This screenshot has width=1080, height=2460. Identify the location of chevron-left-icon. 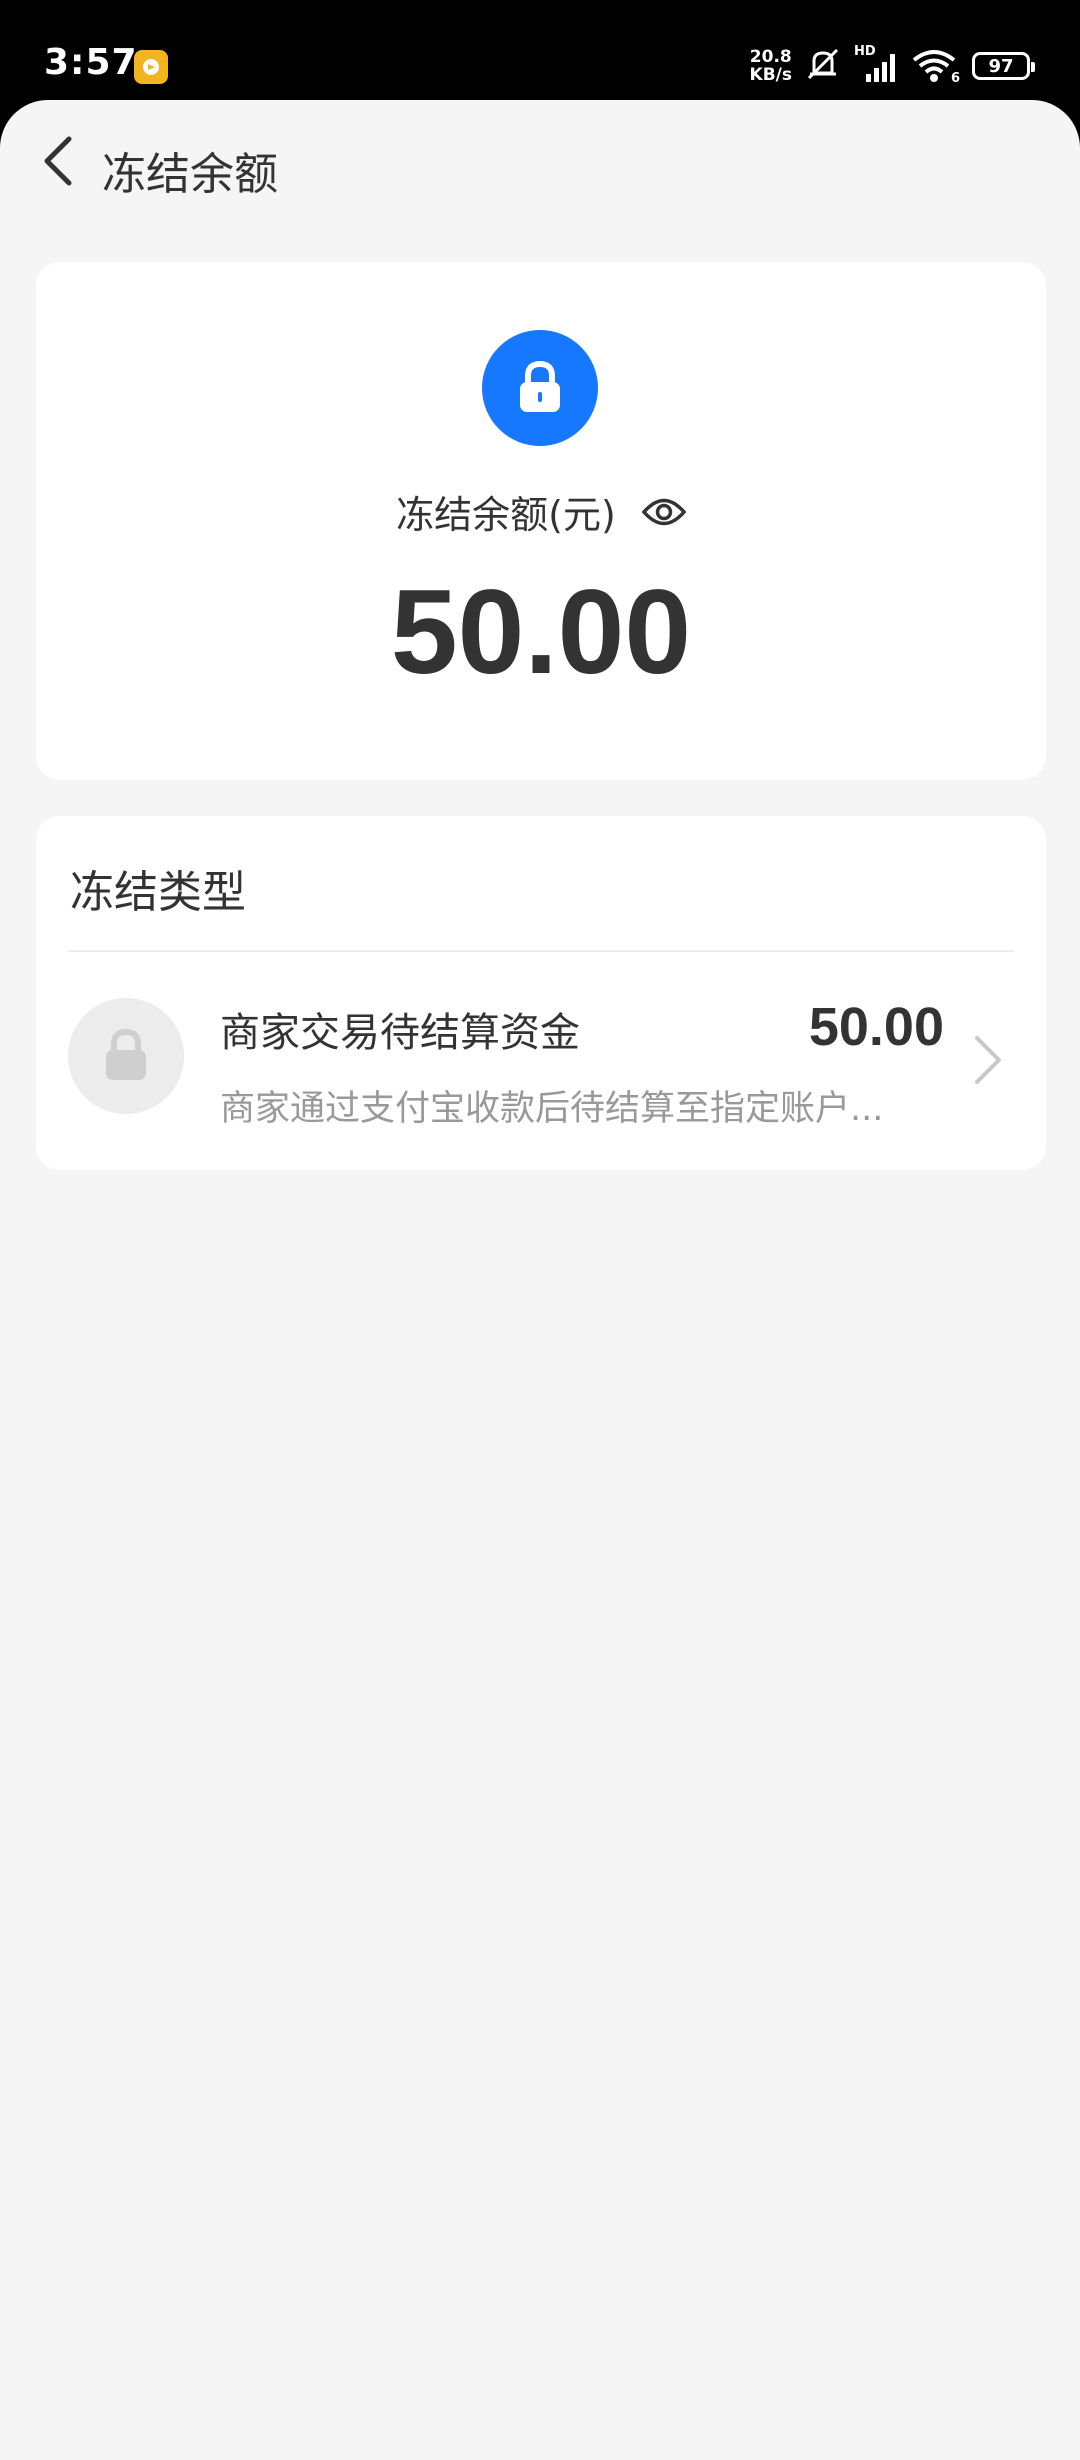
(58, 161).